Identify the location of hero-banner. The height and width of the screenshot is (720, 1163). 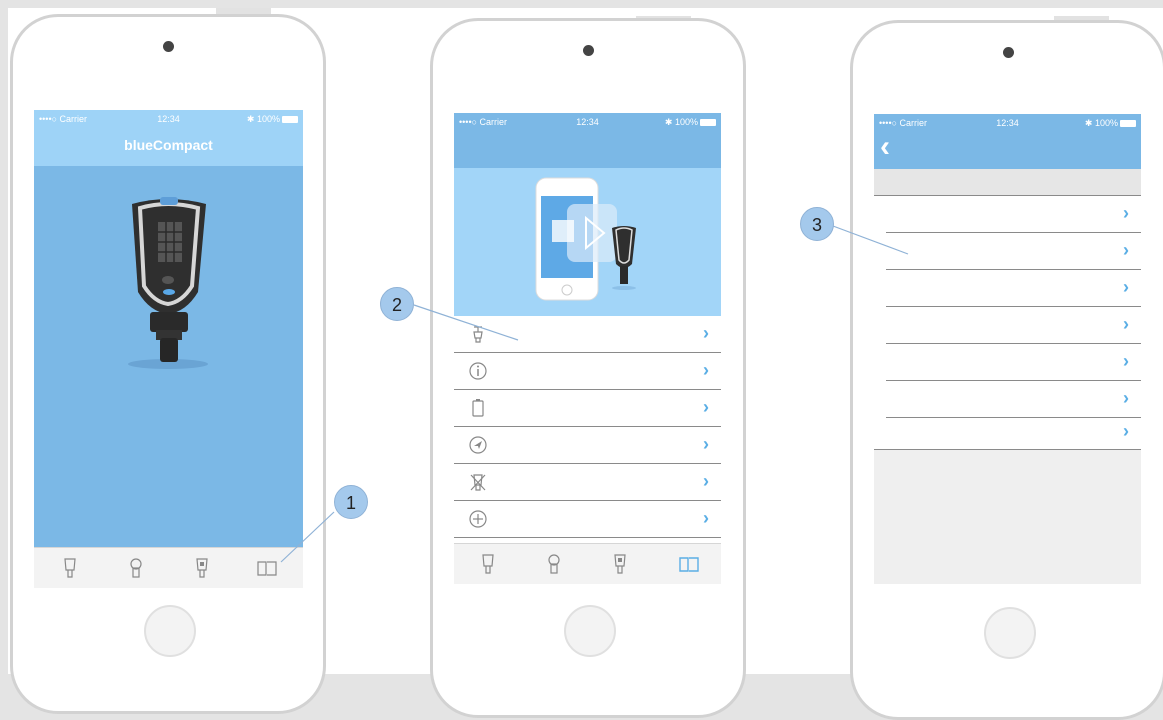
(587, 242).